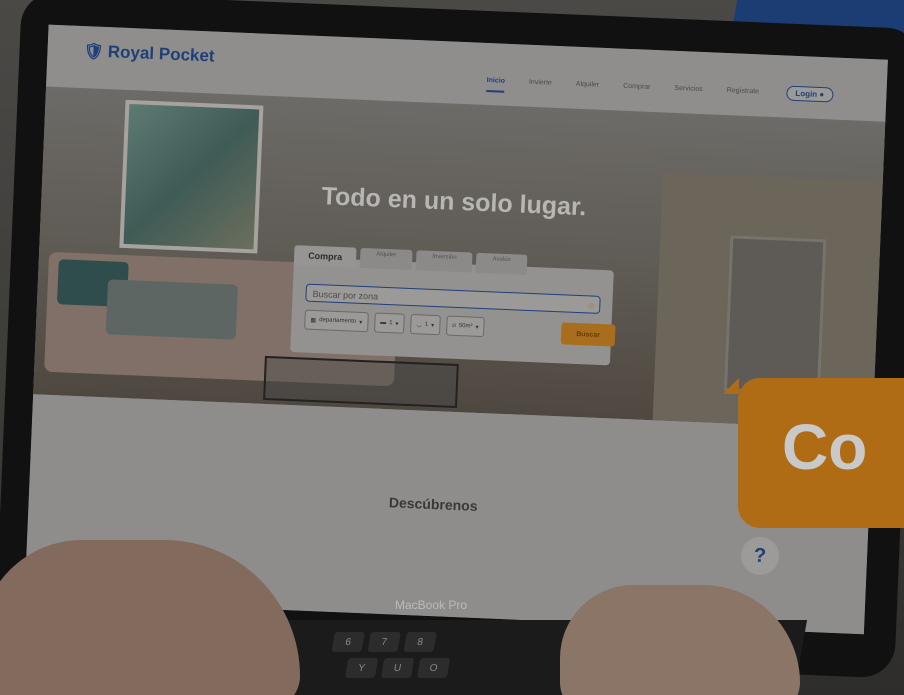 Image resolution: width=904 pixels, height=695 pixels. I want to click on login-button: Login ●, so click(810, 94).